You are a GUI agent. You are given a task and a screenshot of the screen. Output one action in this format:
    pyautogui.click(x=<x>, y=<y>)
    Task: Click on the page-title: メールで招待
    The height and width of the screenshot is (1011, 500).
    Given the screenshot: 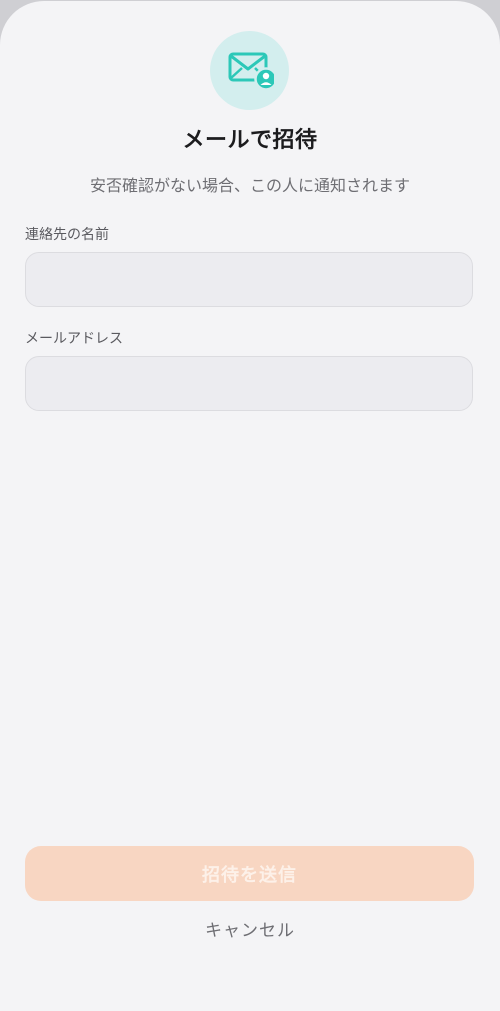 What is the action you would take?
    pyautogui.click(x=250, y=140)
    